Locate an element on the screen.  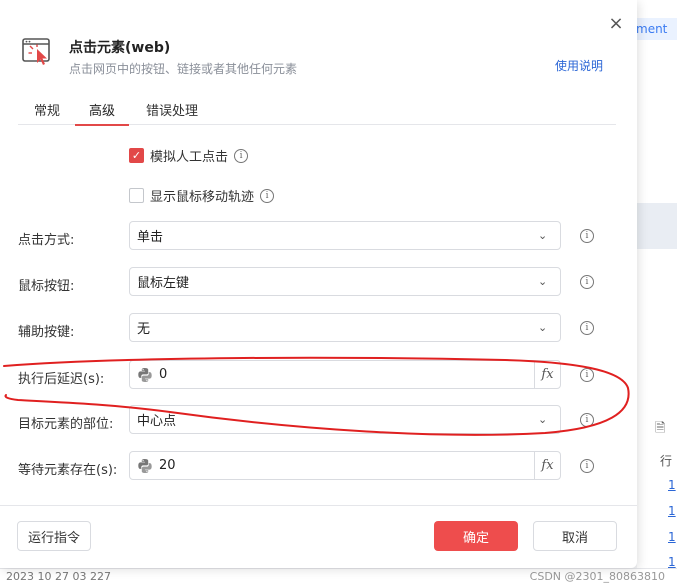
dialog-subtitle: 点击网页中的按钮、链接或者其他任何元素 is located at coordinates (183, 69).